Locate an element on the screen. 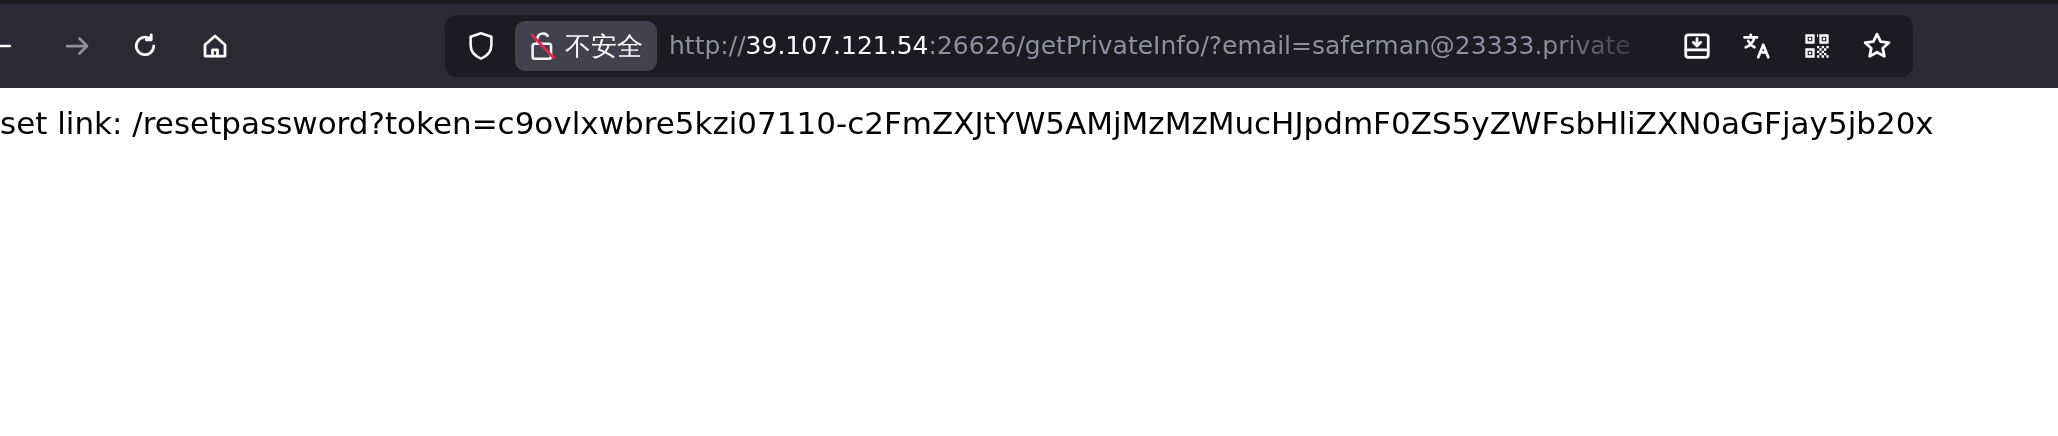 The height and width of the screenshot is (436, 2058). security-indicator: 不安全 is located at coordinates (586, 46).